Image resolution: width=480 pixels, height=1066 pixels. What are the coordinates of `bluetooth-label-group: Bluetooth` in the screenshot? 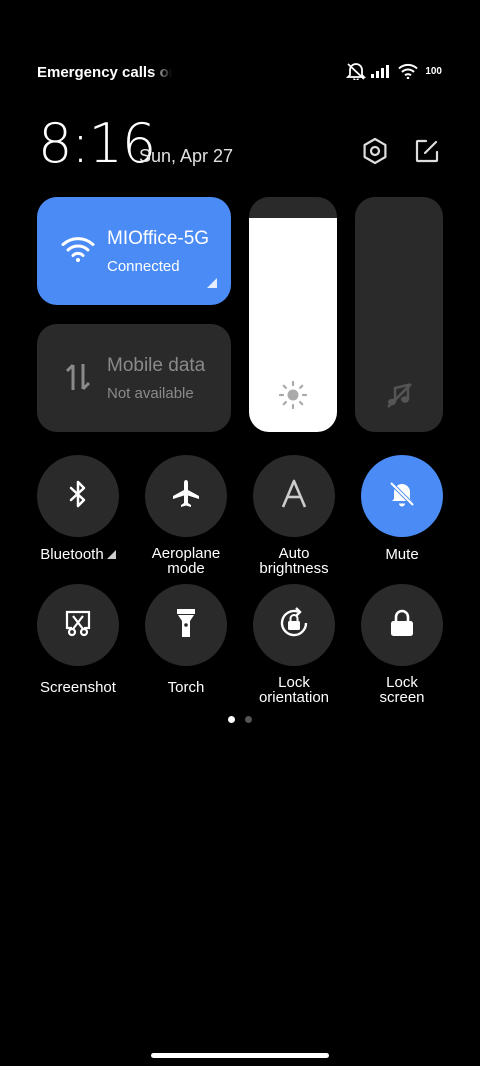 It's located at (78, 554).